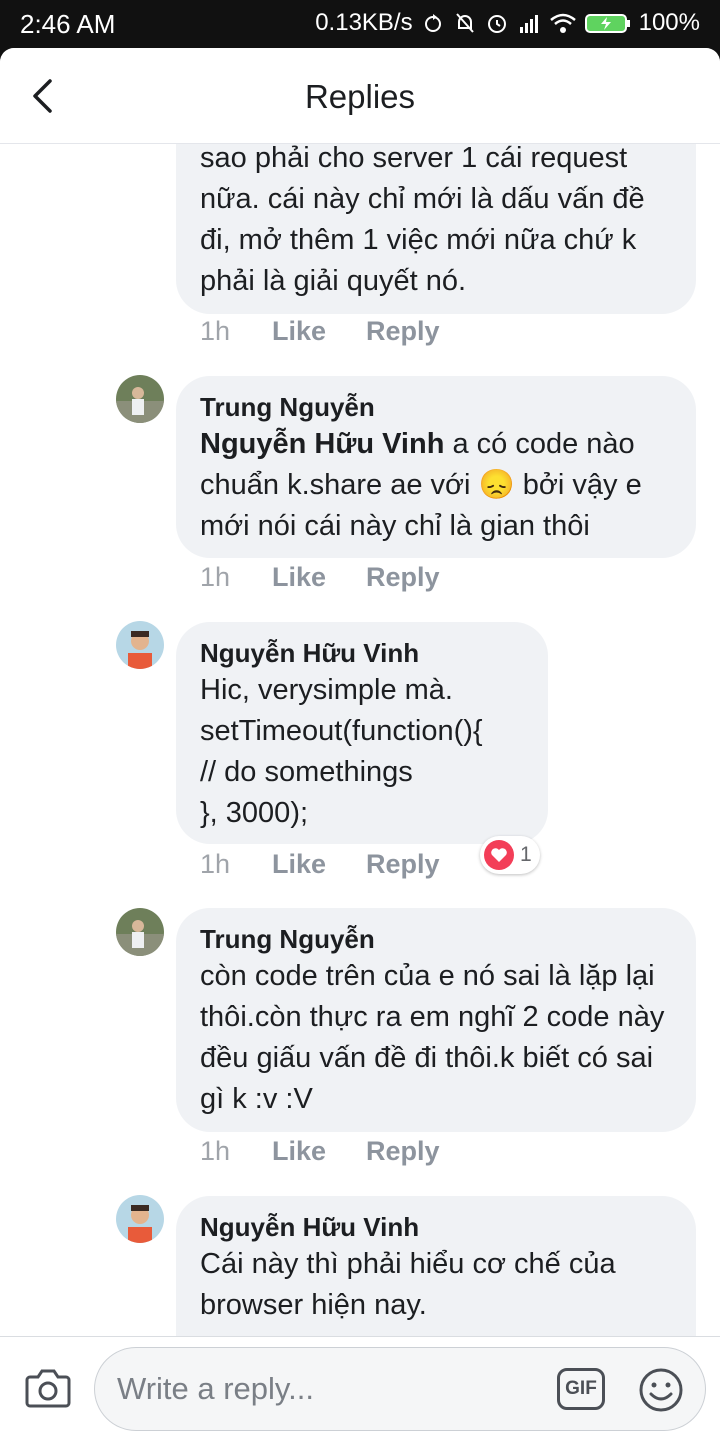 The image size is (720, 1440). What do you see at coordinates (364, 22) in the screenshot?
I see `net-speed: 0.13KB/s` at bounding box center [364, 22].